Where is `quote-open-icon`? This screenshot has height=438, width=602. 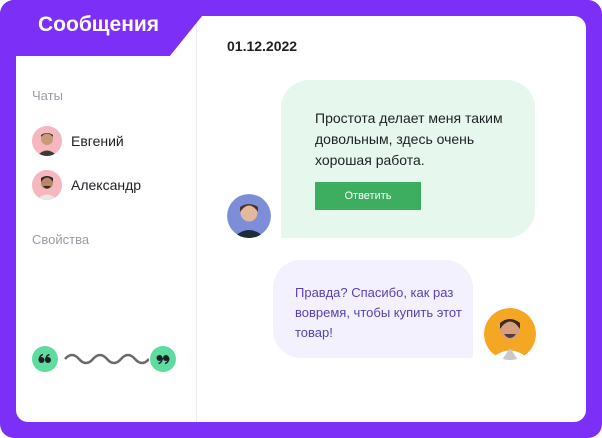
quote-open-icon is located at coordinates (45, 359).